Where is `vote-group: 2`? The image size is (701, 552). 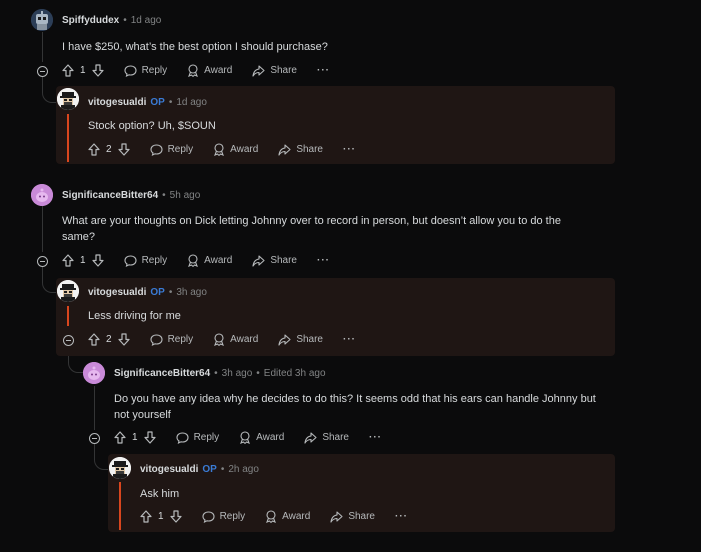 vote-group: 2 is located at coordinates (109, 149).